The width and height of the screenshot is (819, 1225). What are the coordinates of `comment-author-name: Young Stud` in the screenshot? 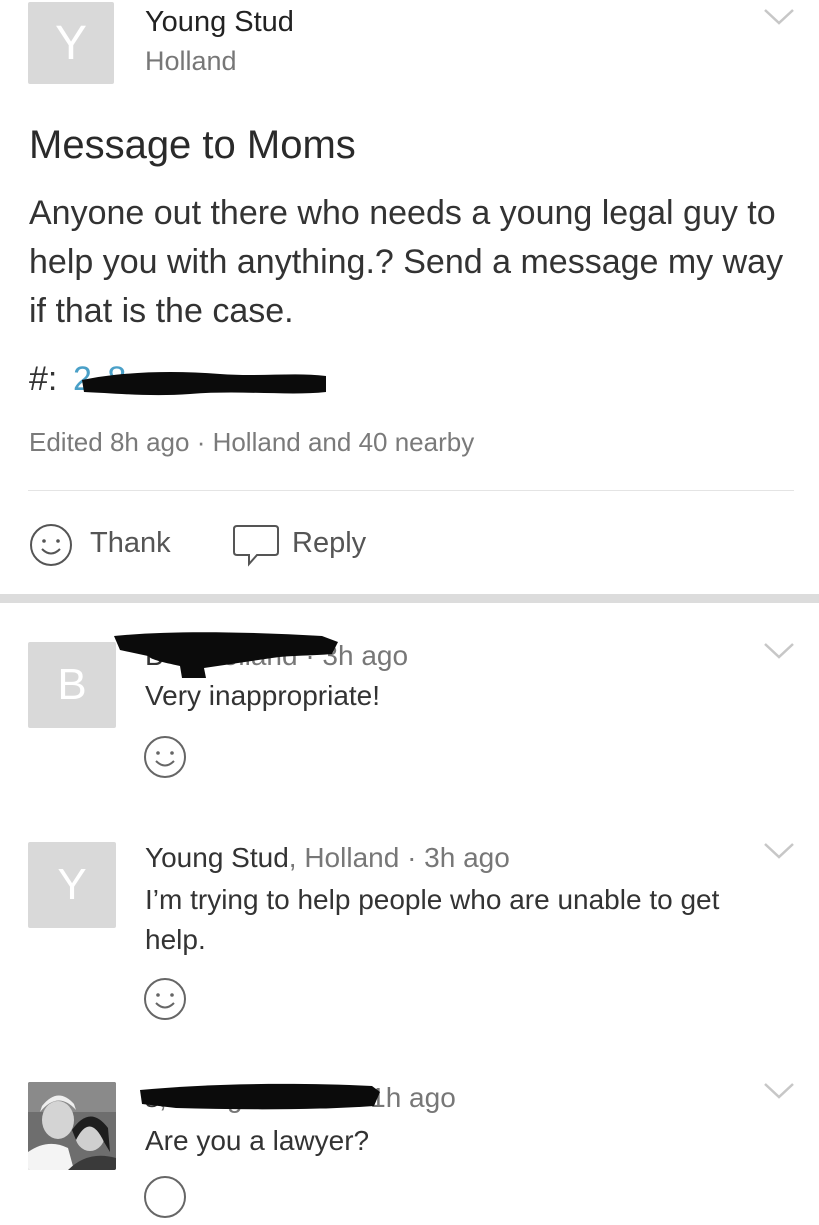 It's located at (217, 857).